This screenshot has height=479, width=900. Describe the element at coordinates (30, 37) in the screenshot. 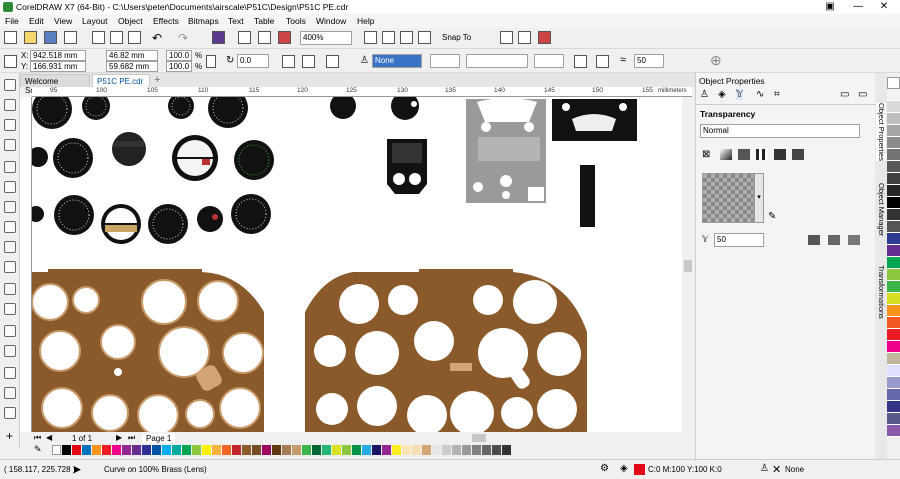

I see `open-folder-icon` at that location.